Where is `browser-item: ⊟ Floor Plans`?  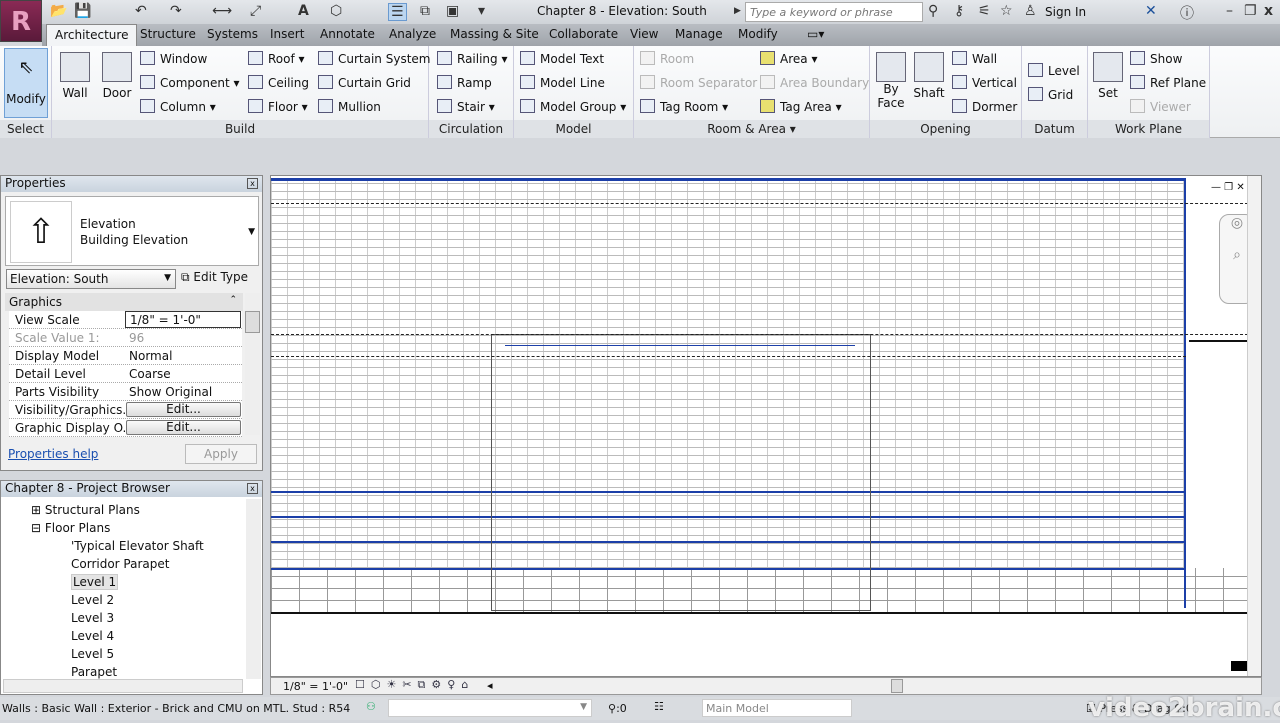
browser-item: ⊟ Floor Plans is located at coordinates (70, 528).